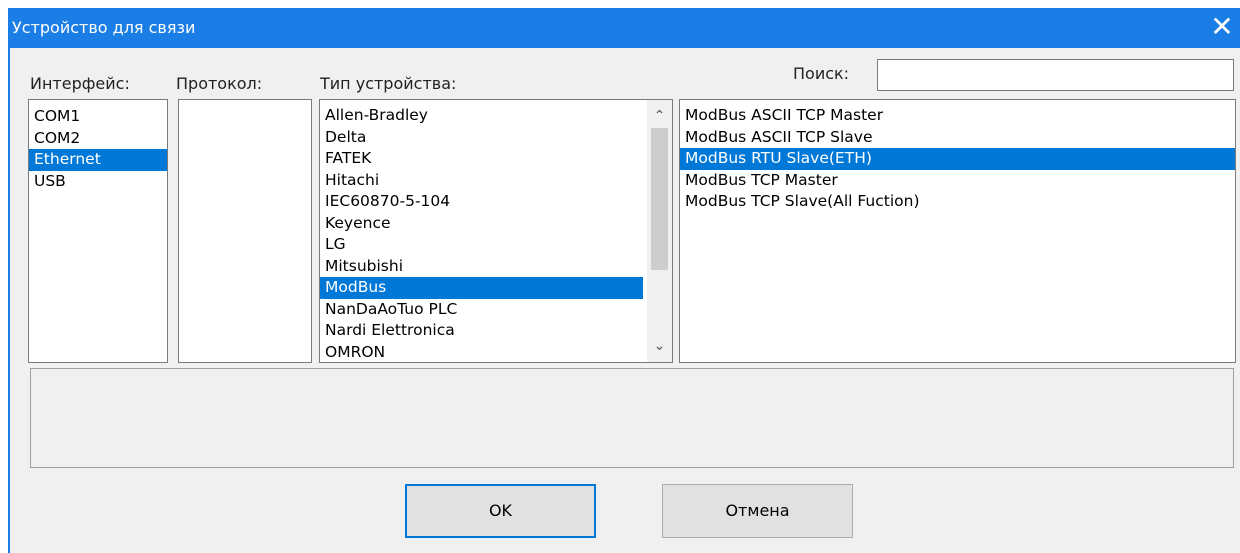 This screenshot has width=1240, height=553. I want to click on driver-list-item: ModBus TCP Slave(All Fuction), so click(957, 202).